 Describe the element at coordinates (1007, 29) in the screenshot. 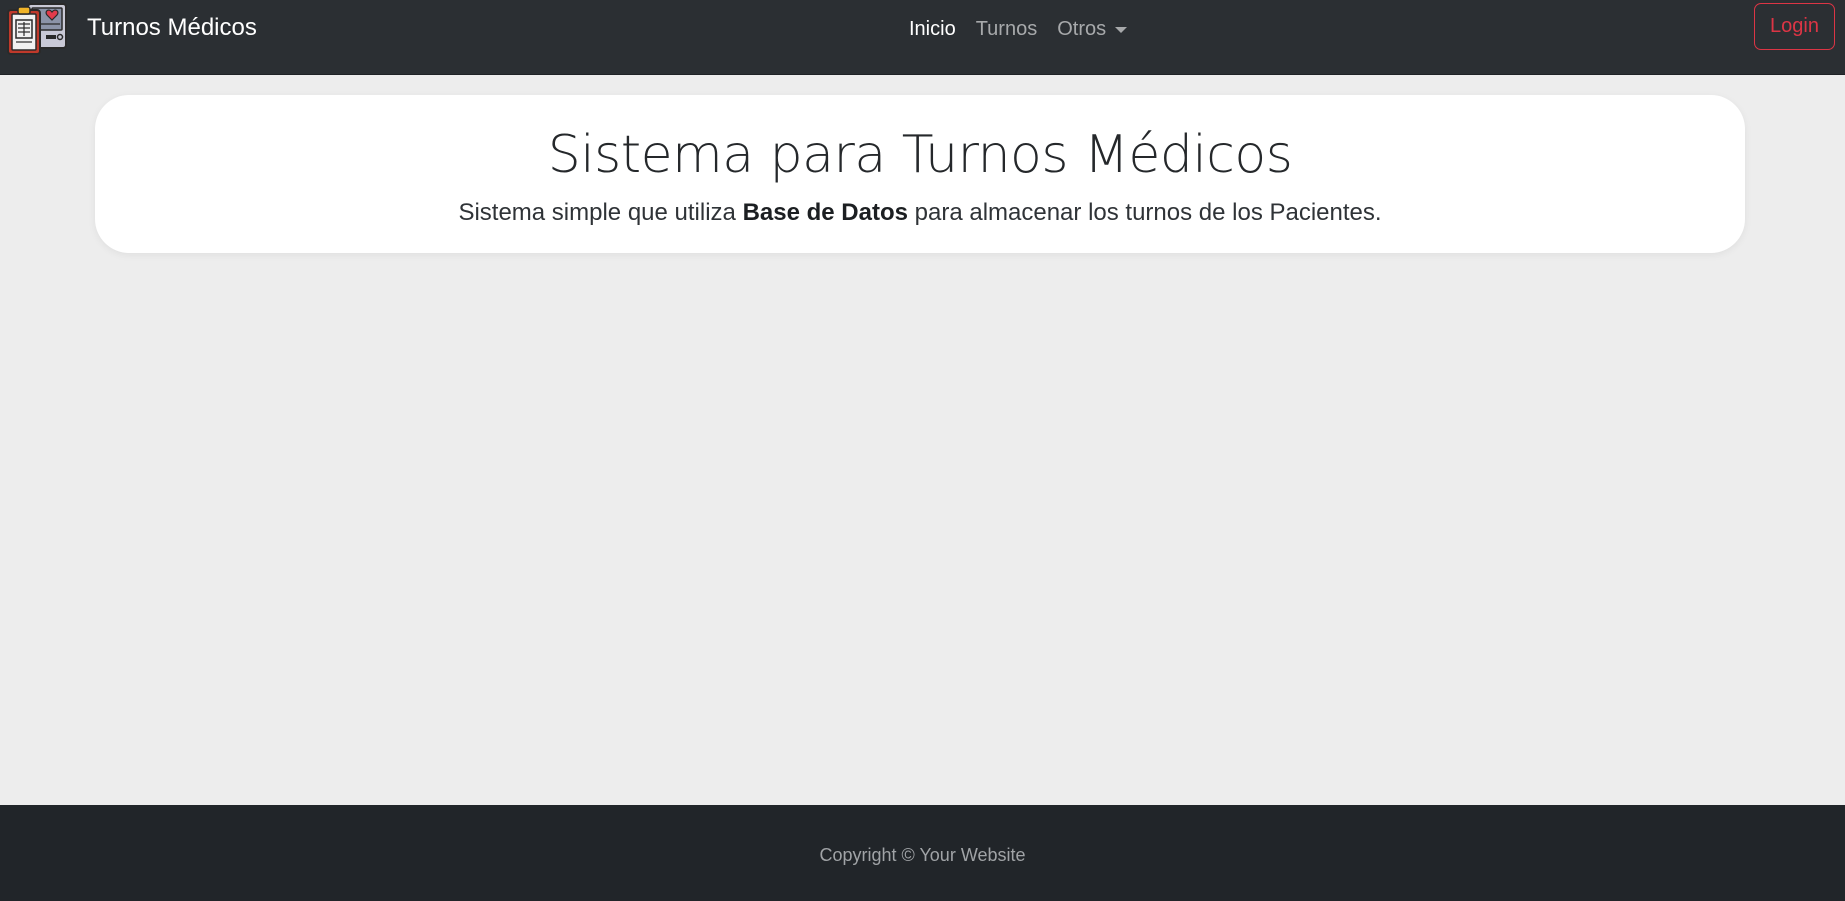

I see `nav-link-turnos: Turnos` at that location.